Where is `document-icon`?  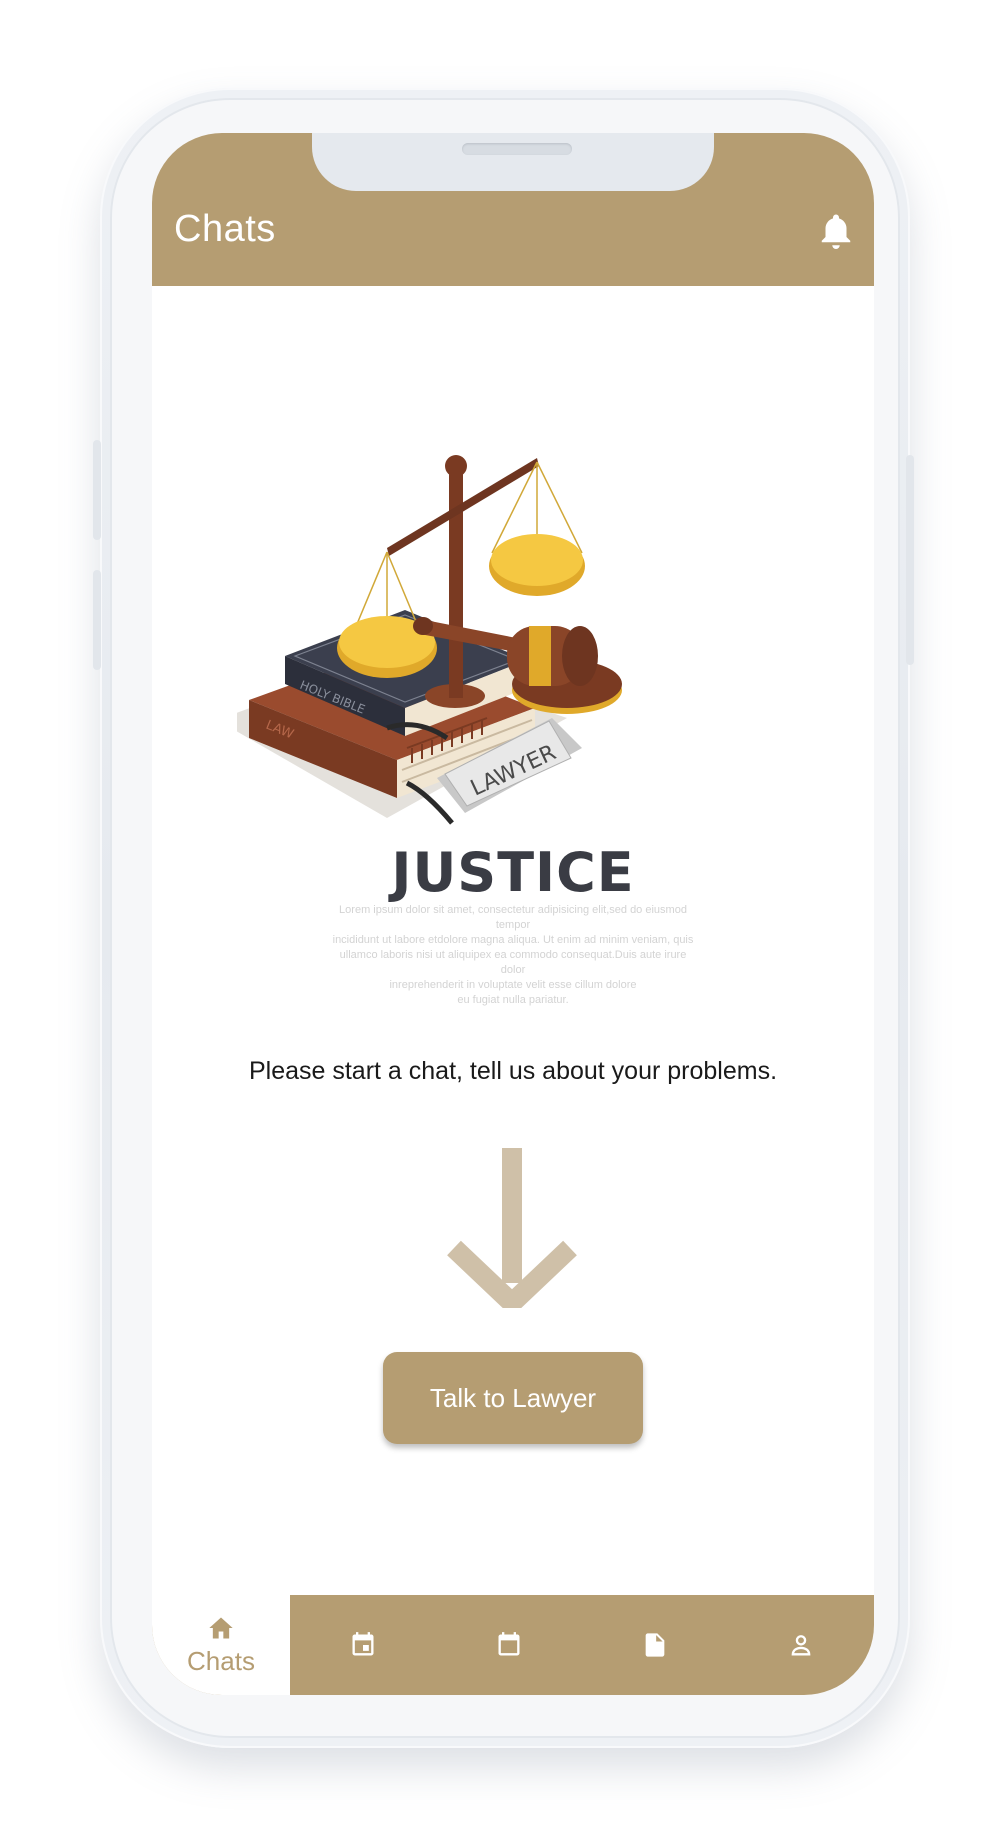
document-icon is located at coordinates (655, 1645).